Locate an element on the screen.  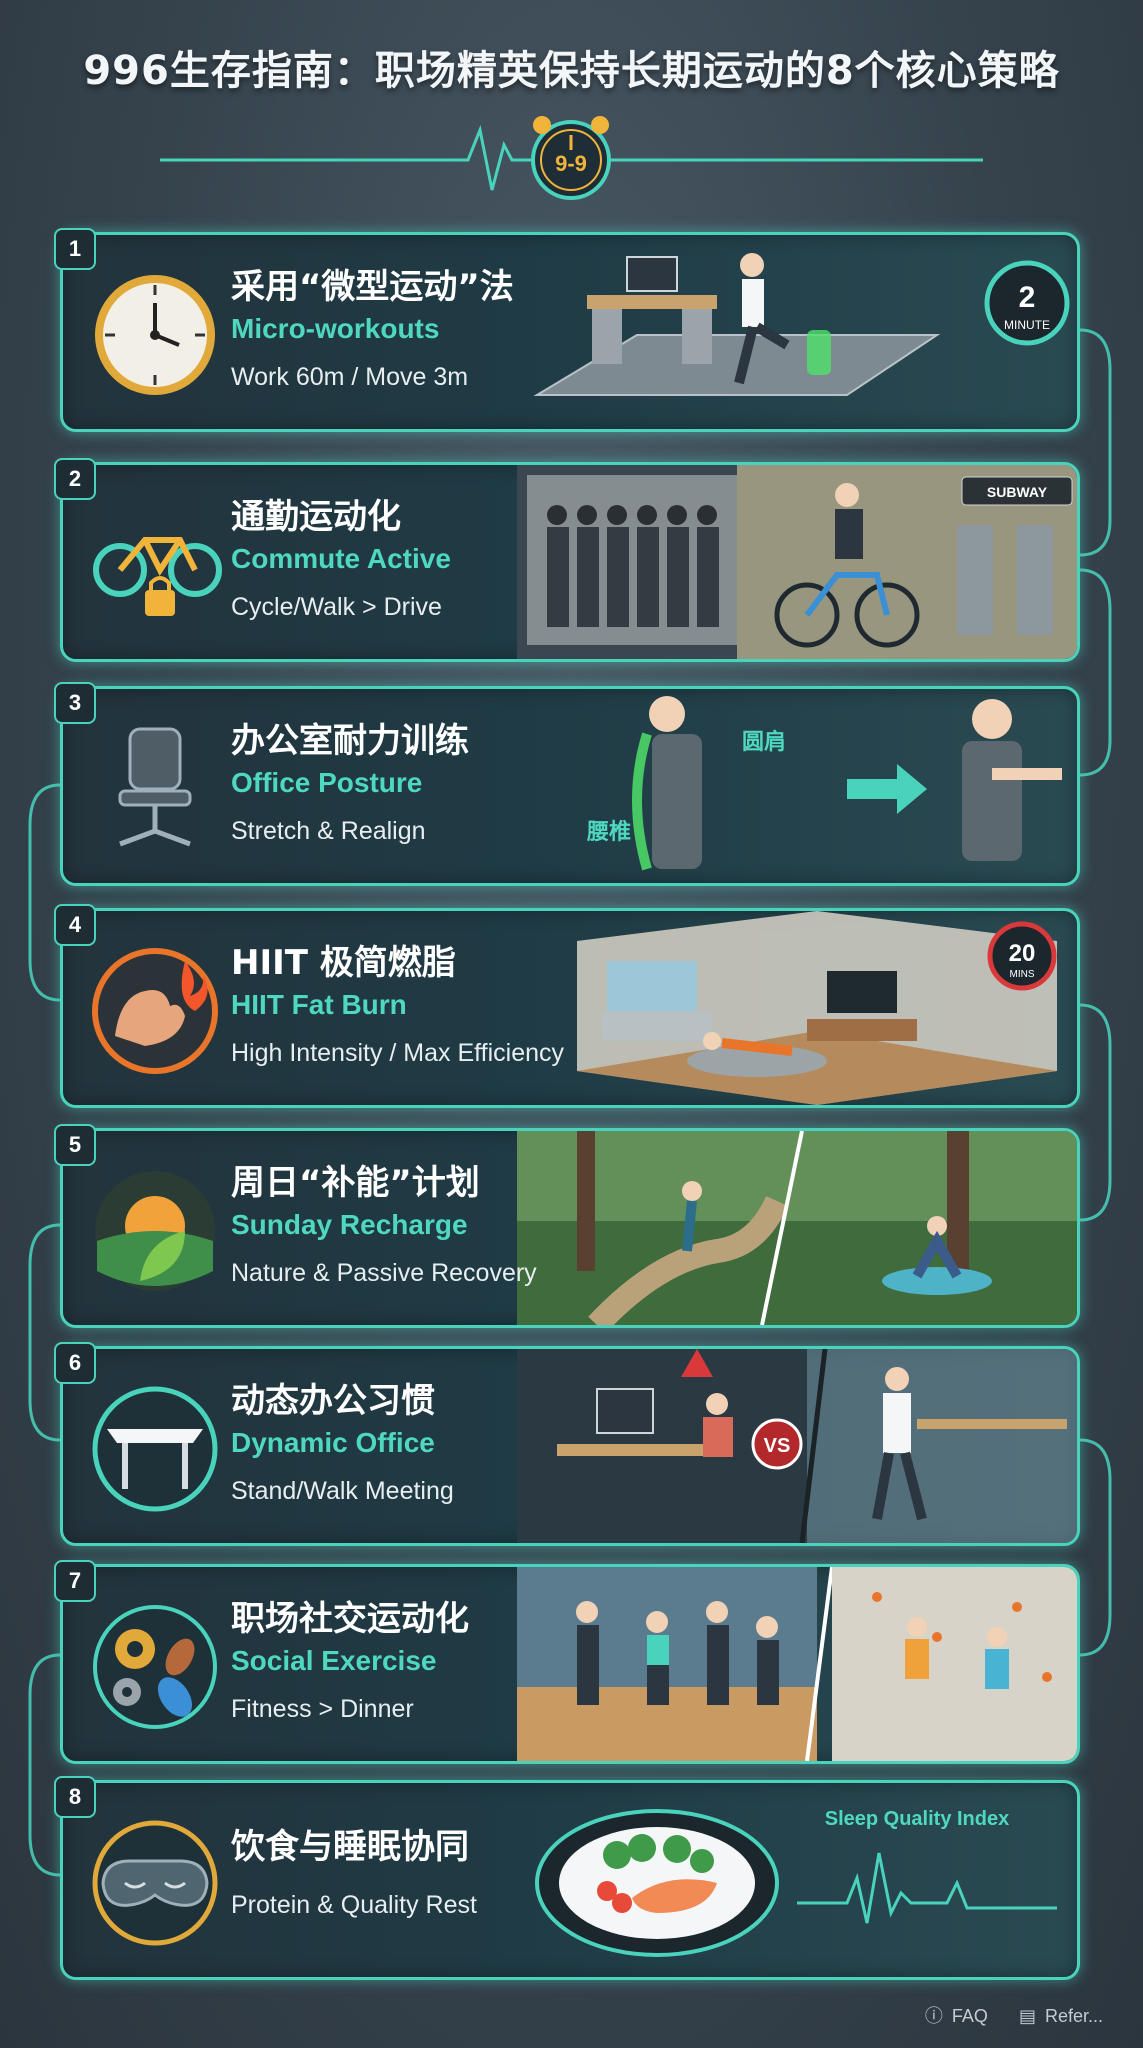
step-number-badge: 3 is located at coordinates (75, 703).